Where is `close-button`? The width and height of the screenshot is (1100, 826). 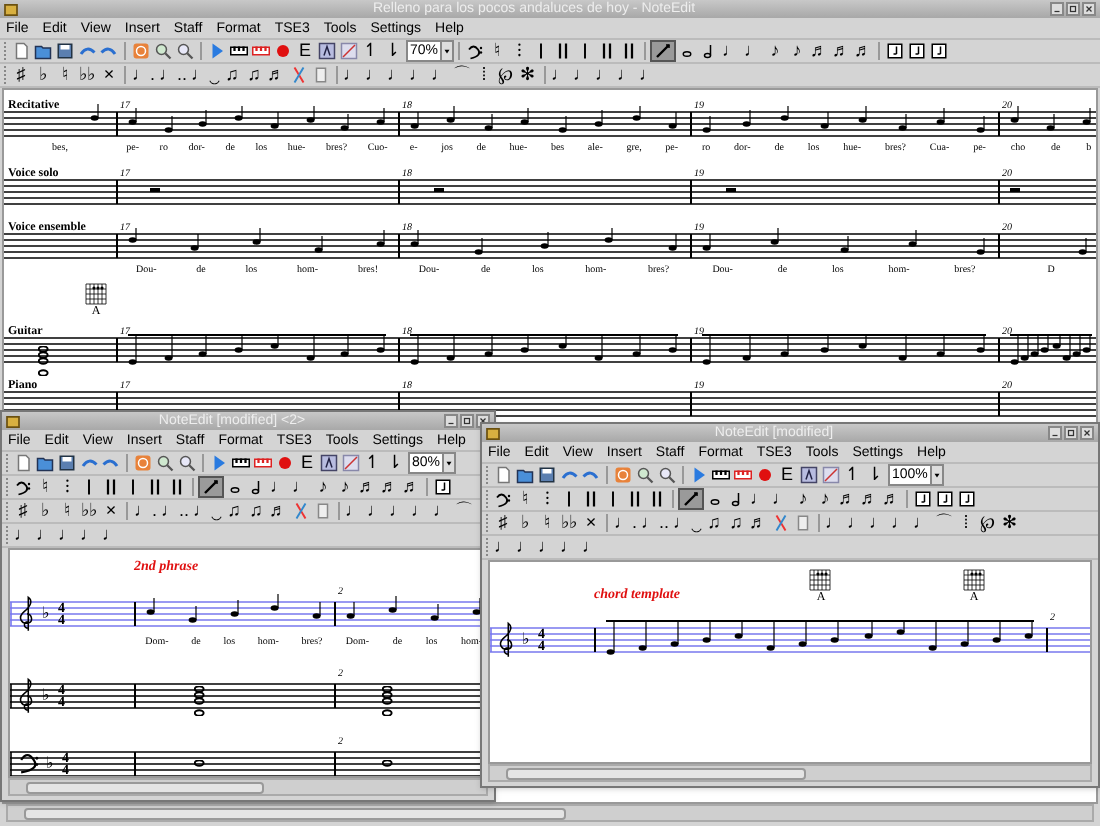 close-button is located at coordinates (1089, 9).